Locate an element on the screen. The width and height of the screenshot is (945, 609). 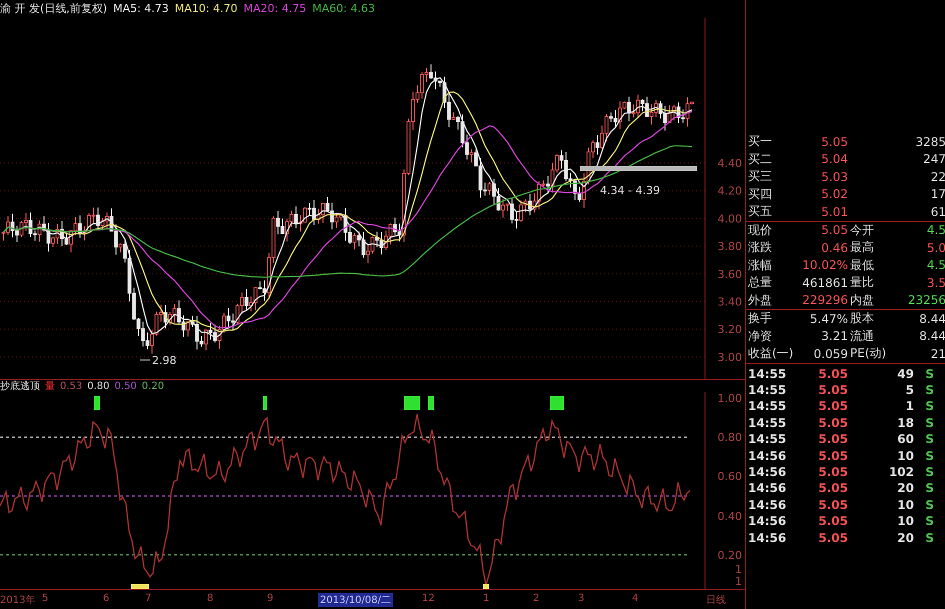
quote-label: 量比 is located at coordinates (862, 283).